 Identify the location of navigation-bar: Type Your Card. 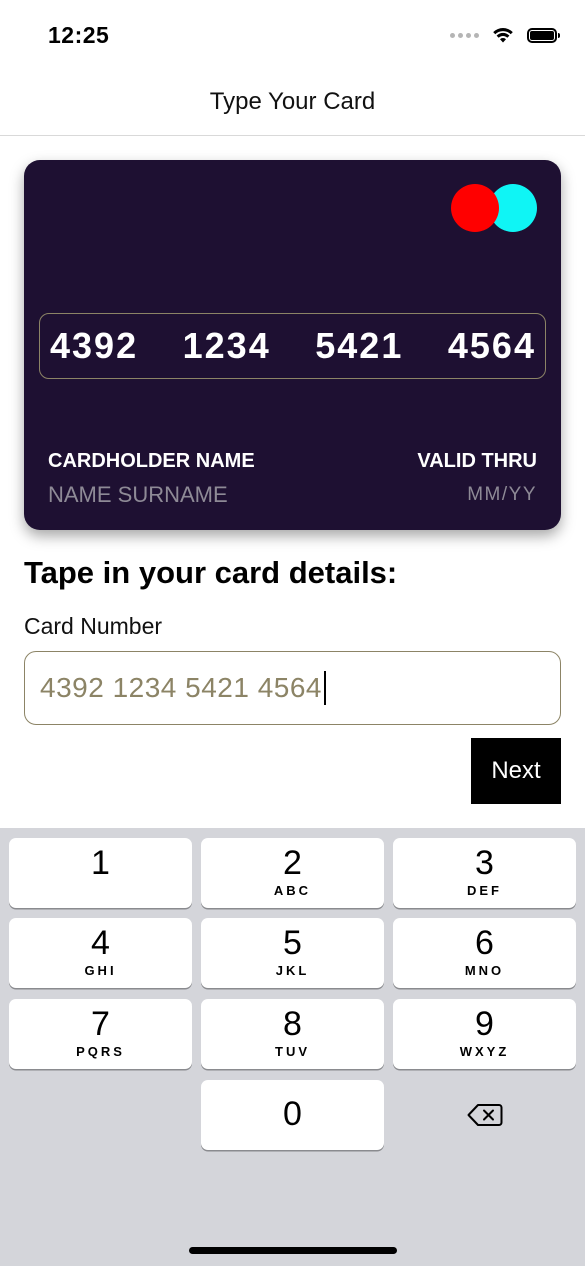
(292, 105).